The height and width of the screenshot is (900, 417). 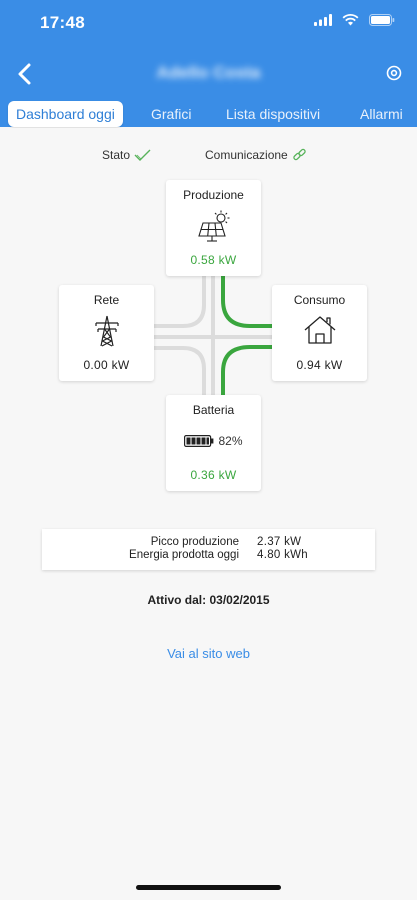 I want to click on peak-value: 2.37 kW, so click(x=279, y=542).